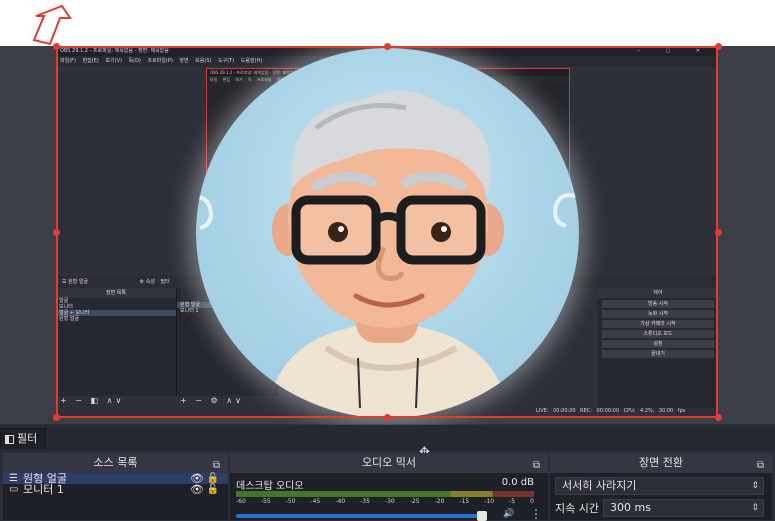  Describe the element at coordinates (536, 514) in the screenshot. I see `more-options-icon: ⋮` at that location.